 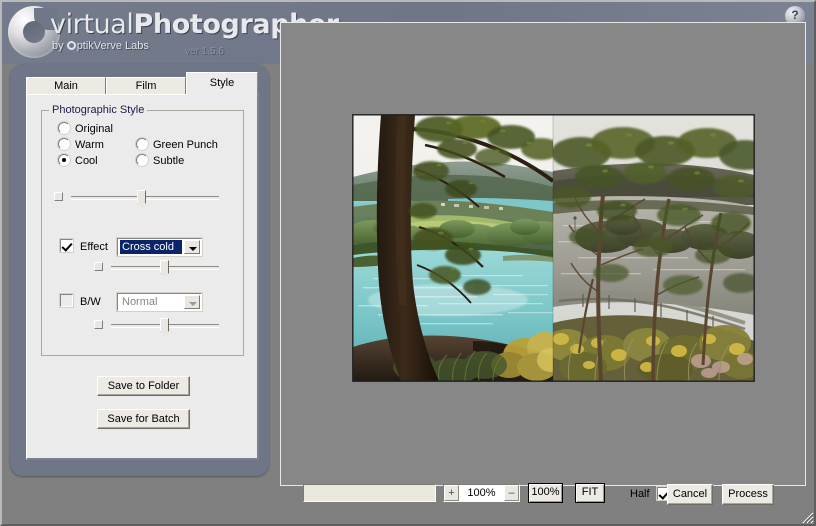 I want to click on radio-original-label: Original, so click(x=94, y=129).